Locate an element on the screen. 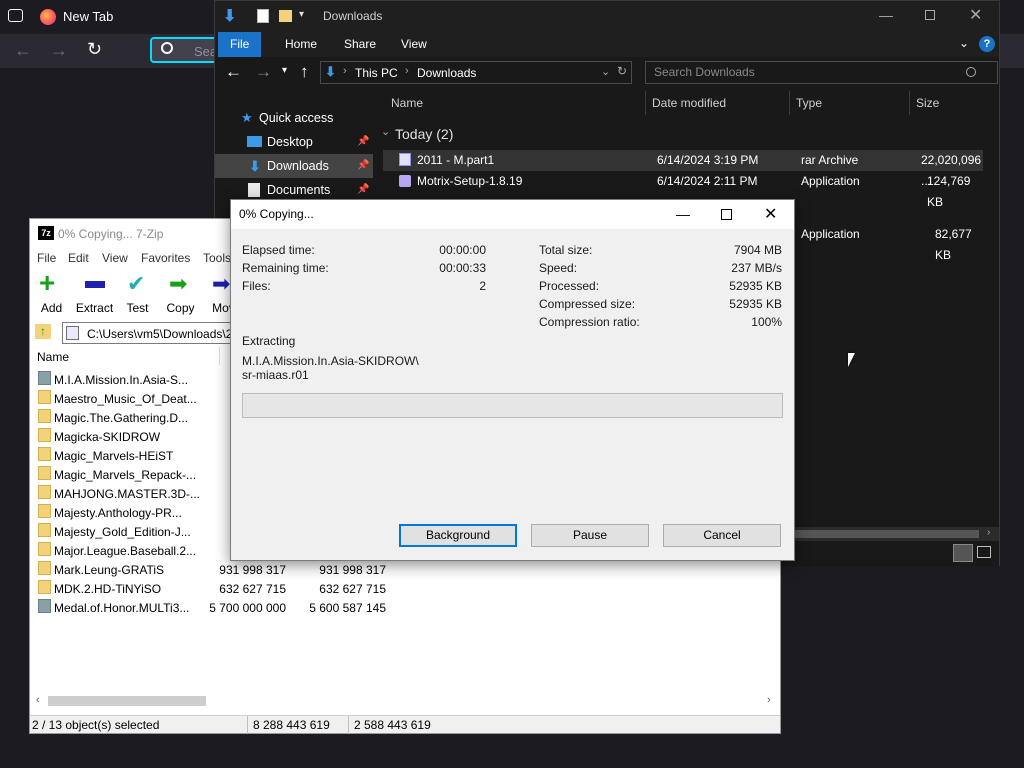 Image resolution: width=1024 pixels, height=768 pixels. cancel-button: Cancel is located at coordinates (722, 535).